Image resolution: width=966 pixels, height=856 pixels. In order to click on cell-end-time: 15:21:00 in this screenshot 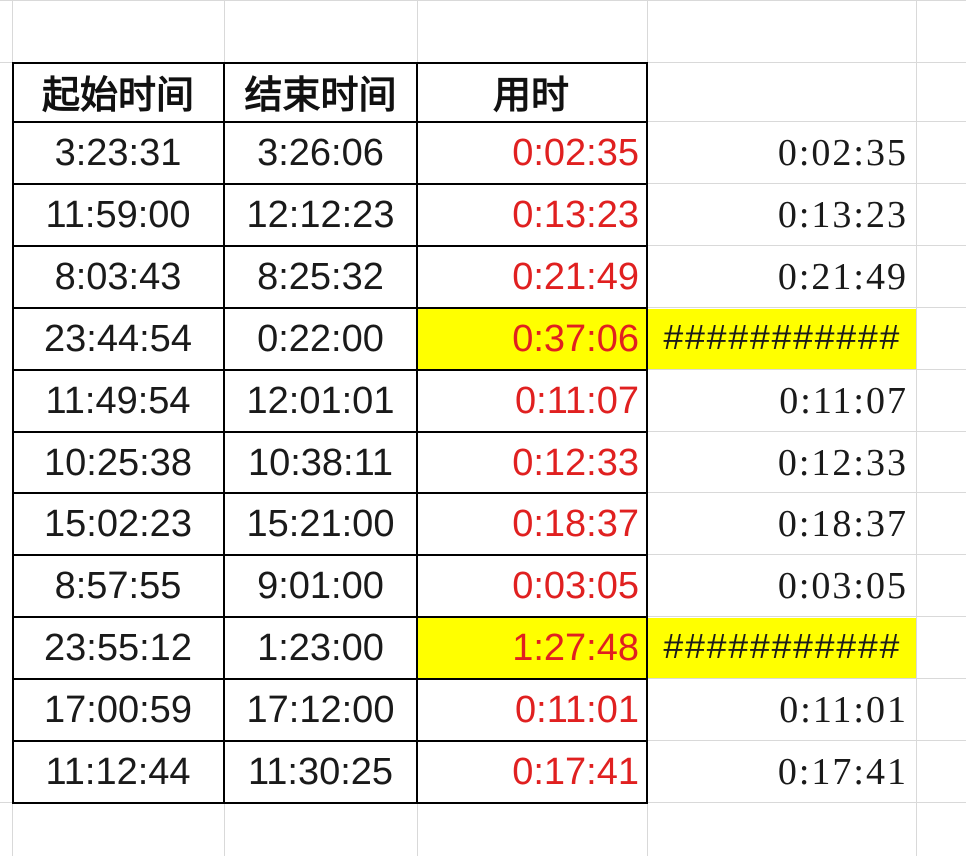, I will do `click(320, 524)`.